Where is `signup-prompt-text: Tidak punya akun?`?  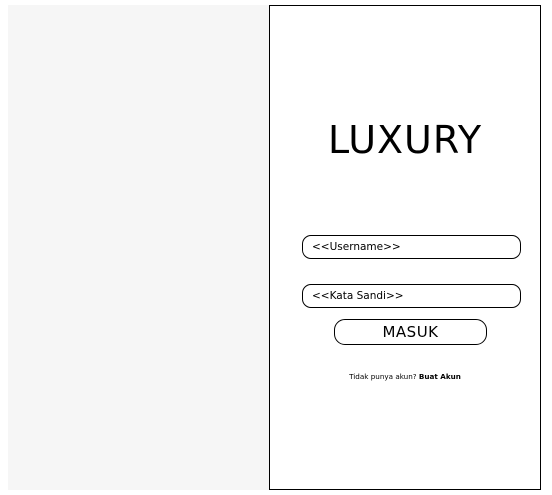
signup-prompt-text: Tidak punya akun? is located at coordinates (384, 376).